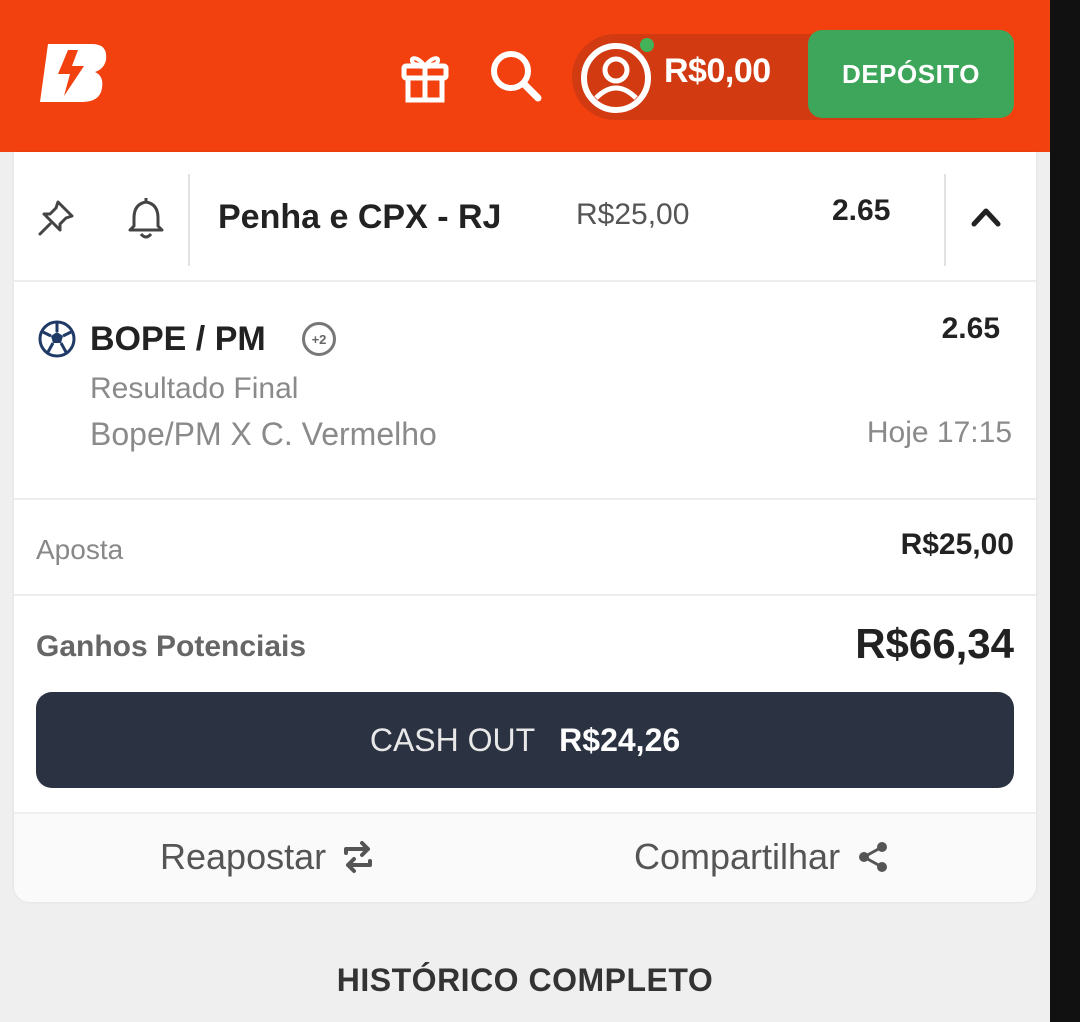 Image resolution: width=1080 pixels, height=1022 pixels. What do you see at coordinates (717, 71) in the screenshot?
I see `balance-amount: R$0,00` at bounding box center [717, 71].